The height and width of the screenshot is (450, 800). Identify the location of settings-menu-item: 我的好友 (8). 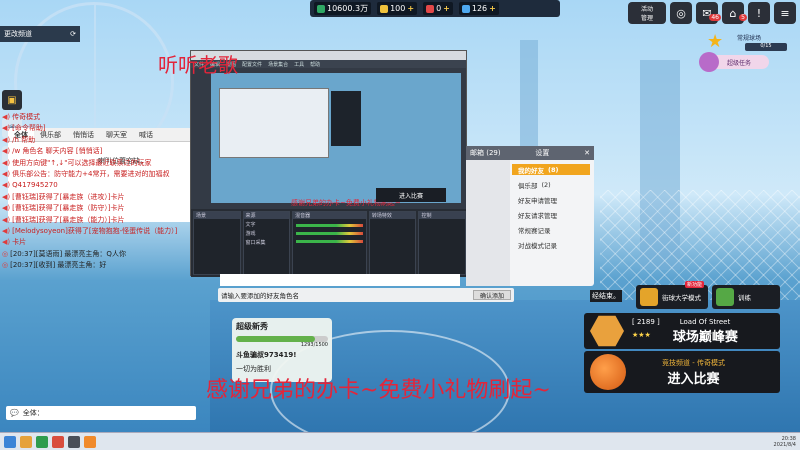
(551, 169).